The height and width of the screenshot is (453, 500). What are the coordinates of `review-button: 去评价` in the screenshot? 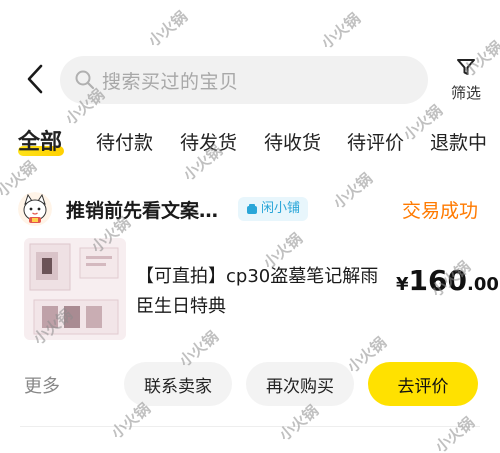 It's located at (423, 384).